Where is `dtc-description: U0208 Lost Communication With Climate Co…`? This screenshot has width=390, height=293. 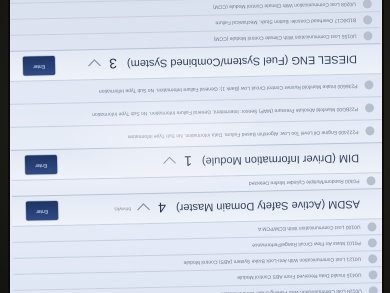 dtc-description: U0208 Lost Communication With Climate Co… is located at coordinates (284, 6).